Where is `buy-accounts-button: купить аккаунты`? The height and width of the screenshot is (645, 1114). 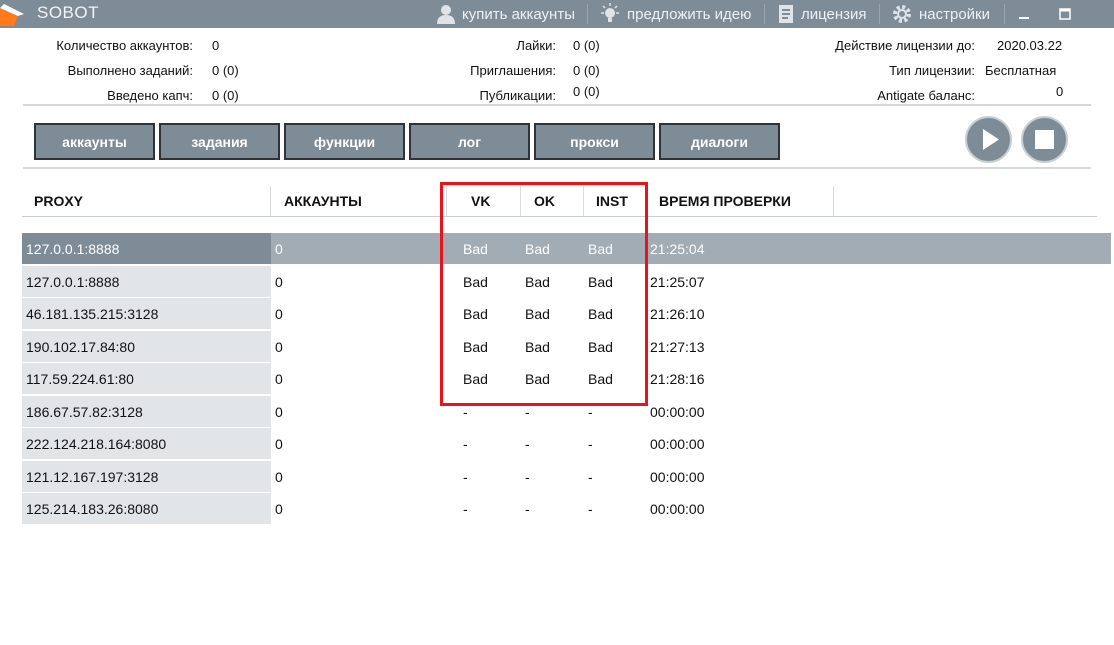
buy-accounts-button: купить аккаунты is located at coordinates (505, 14).